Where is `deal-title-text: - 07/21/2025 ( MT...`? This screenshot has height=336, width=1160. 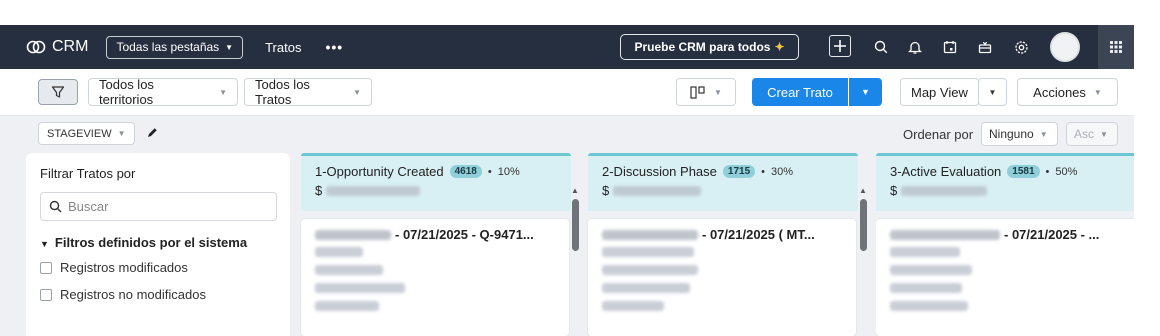 deal-title-text: - 07/21/2025 ( MT... is located at coordinates (758, 234).